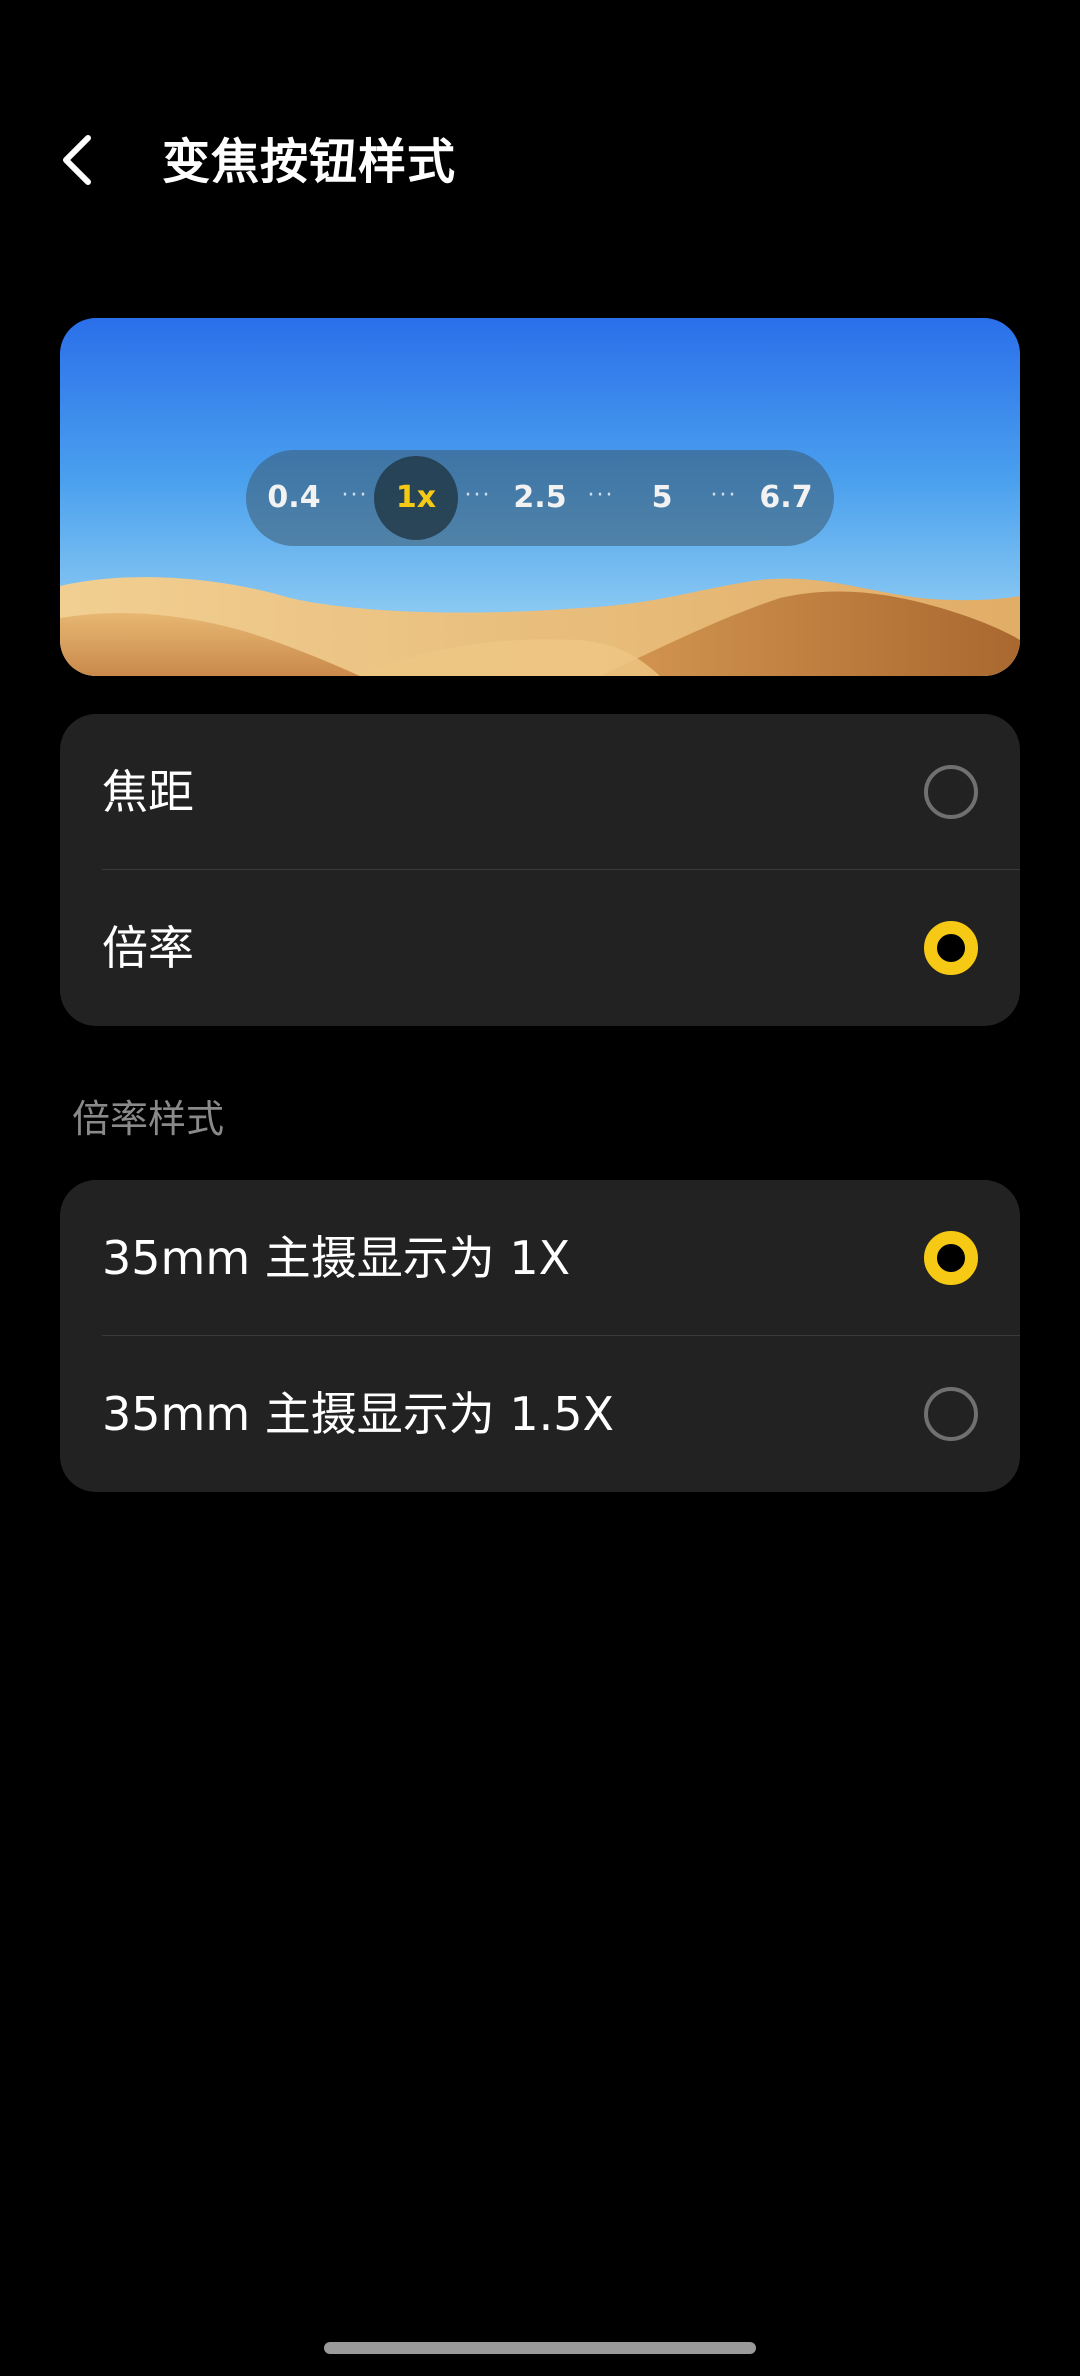 This screenshot has height=2376, width=1080. I want to click on zoom-level-2-5: 2.5, so click(540, 497).